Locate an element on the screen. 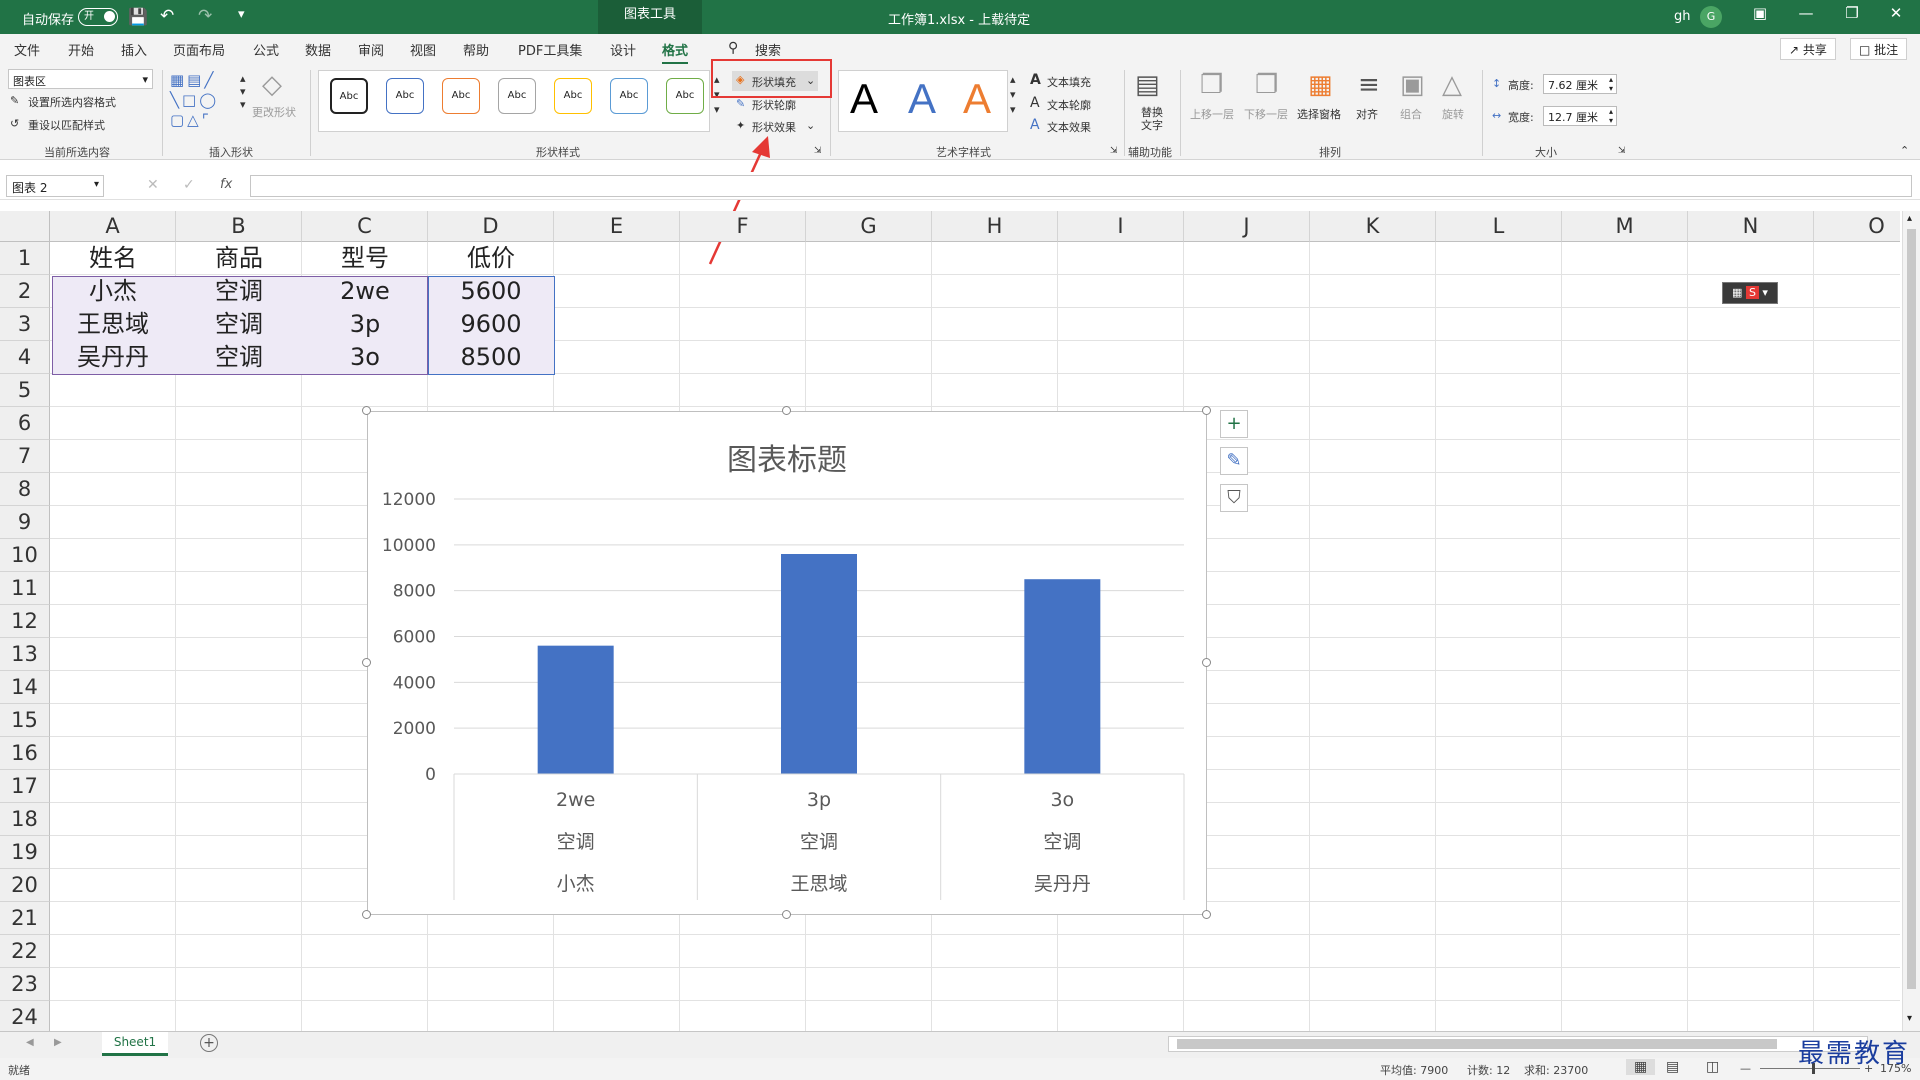  column-header: C is located at coordinates (365, 226).